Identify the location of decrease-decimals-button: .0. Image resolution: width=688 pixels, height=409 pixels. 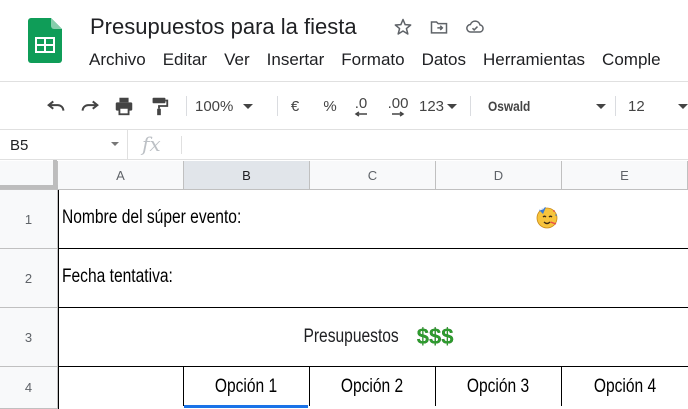
(361, 106).